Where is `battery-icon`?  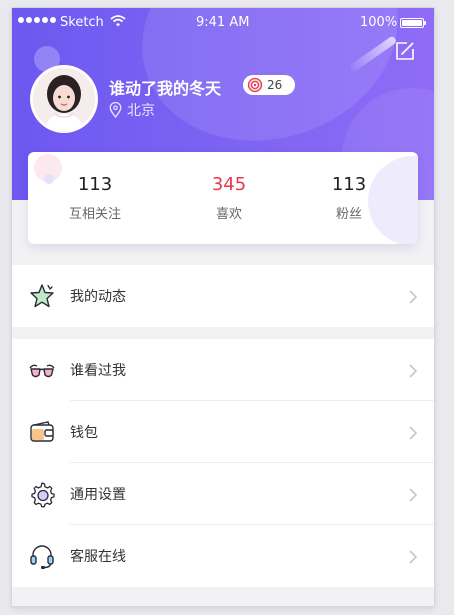 battery-icon is located at coordinates (413, 23).